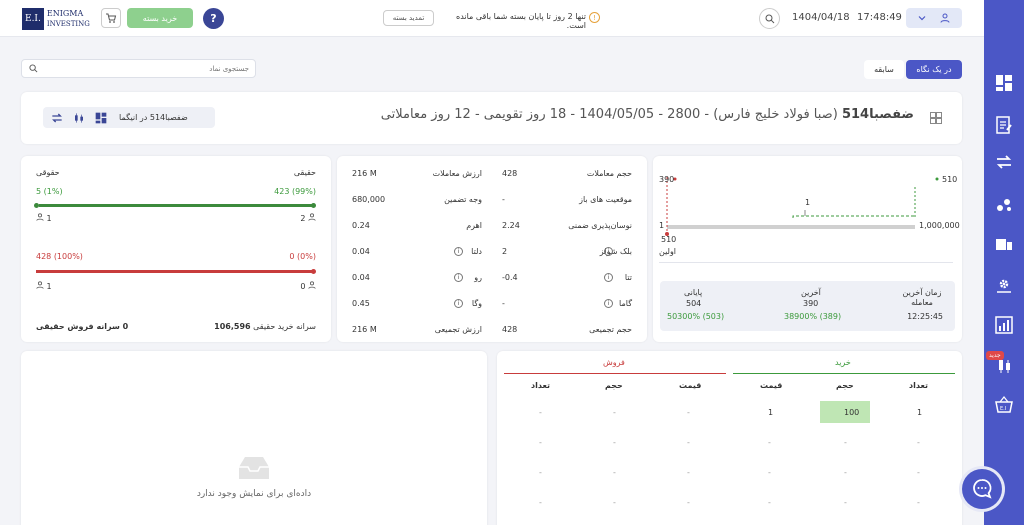 The image size is (1024, 525). What do you see at coordinates (48, 172) in the screenshot?
I see `legal-label-1: حقوقی` at bounding box center [48, 172].